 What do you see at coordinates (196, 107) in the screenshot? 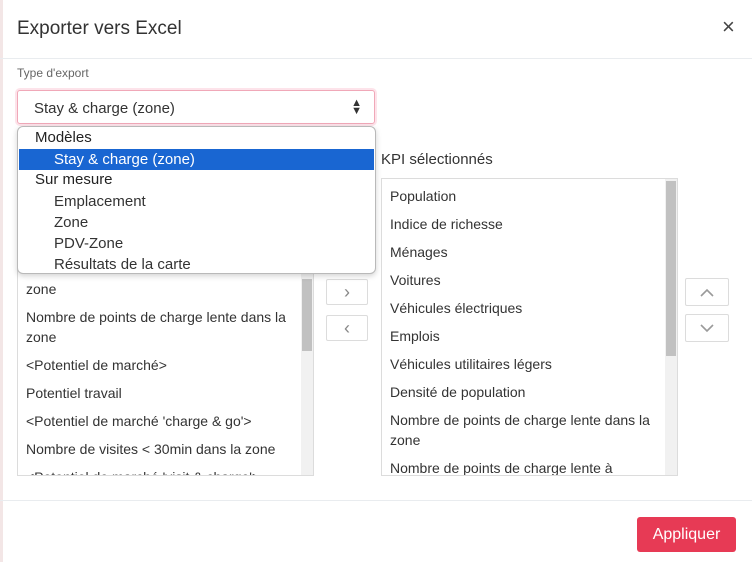
I see `export-type-select: Stay & charge (zone) ▲ ▼` at bounding box center [196, 107].